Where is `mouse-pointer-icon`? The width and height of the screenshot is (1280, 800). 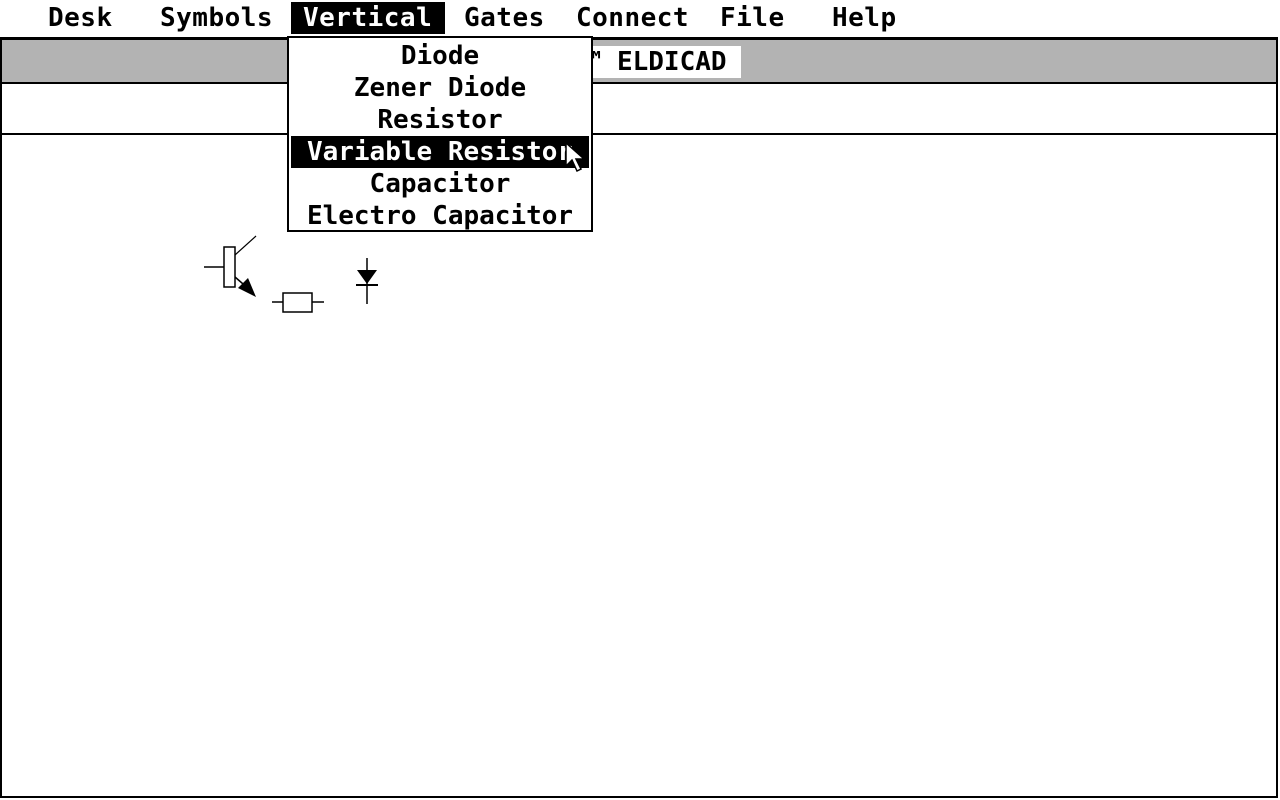 mouse-pointer-icon is located at coordinates (575, 157).